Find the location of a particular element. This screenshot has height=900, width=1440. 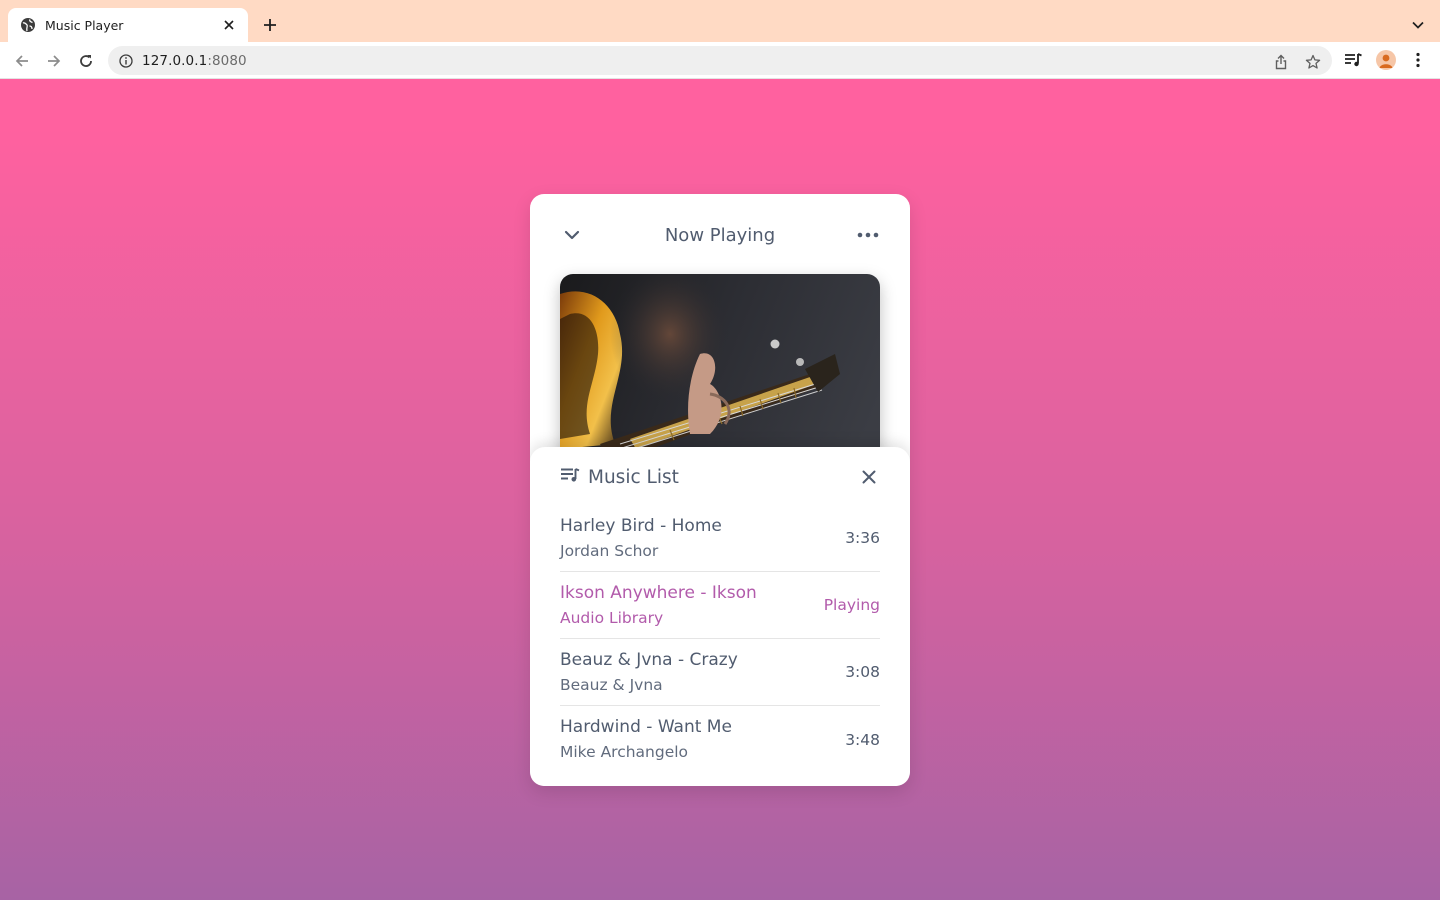

music-list-header: Music List is located at coordinates (720, 476).